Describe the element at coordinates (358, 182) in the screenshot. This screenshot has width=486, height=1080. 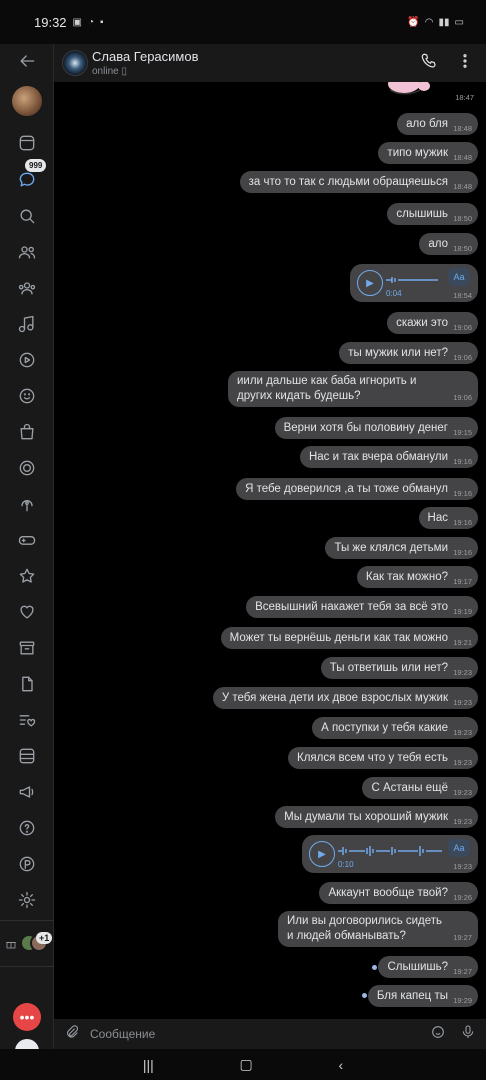
I see `message-bubble: за что то так с людьми обращяешься 18:48` at that location.